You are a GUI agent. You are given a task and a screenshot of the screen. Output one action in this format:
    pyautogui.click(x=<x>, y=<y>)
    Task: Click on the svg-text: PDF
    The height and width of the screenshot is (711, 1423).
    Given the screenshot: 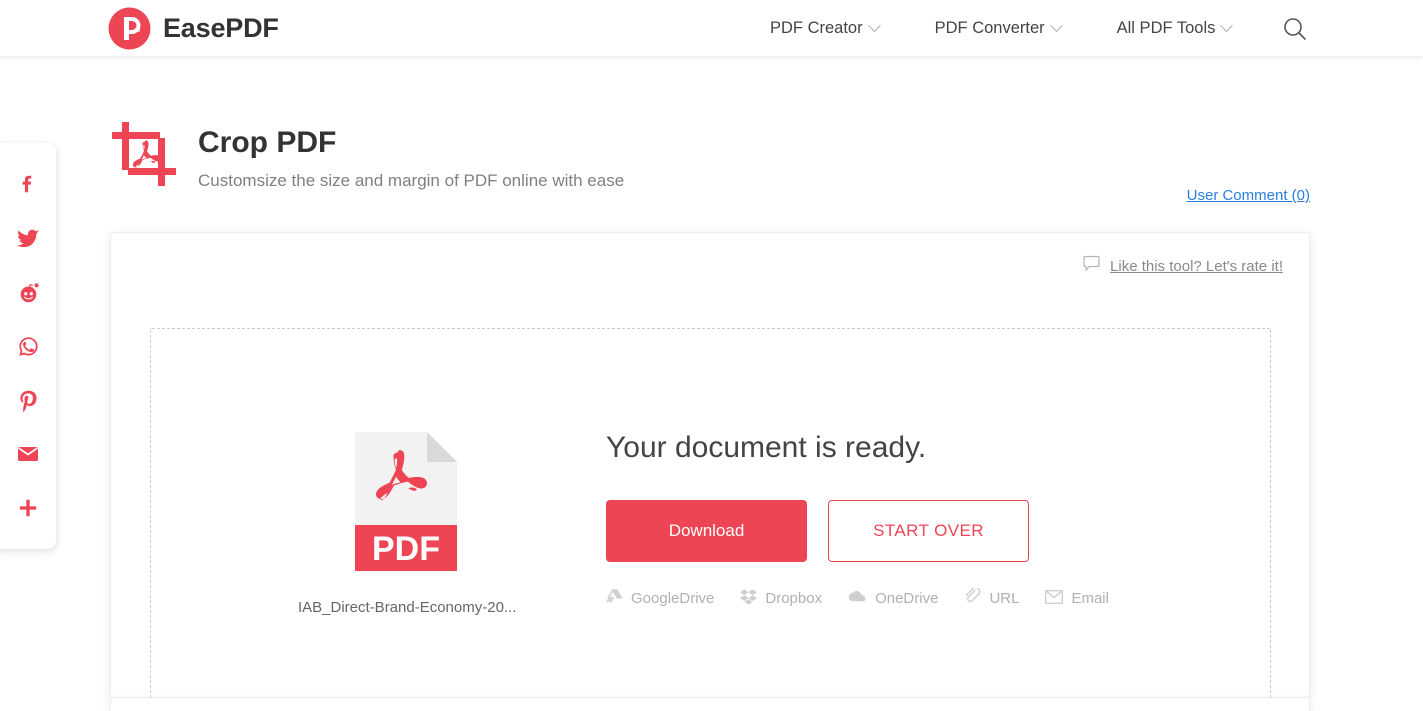 What is the action you would take?
    pyautogui.click(x=406, y=549)
    